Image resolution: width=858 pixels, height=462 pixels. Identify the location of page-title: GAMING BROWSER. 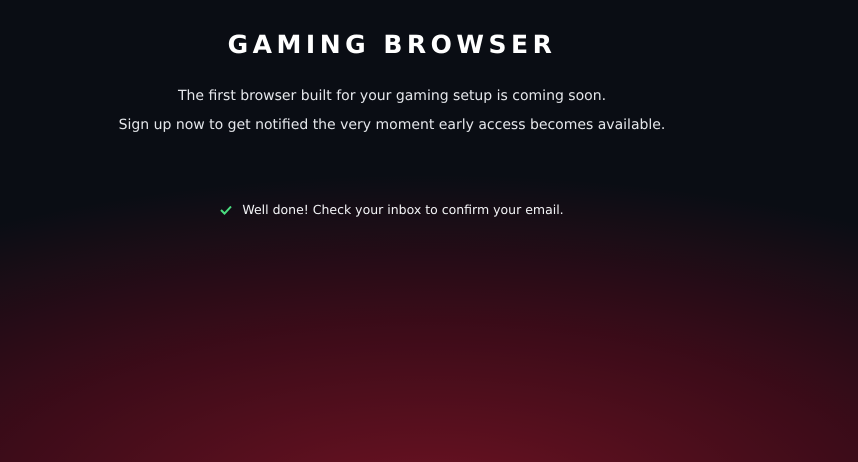
(392, 45).